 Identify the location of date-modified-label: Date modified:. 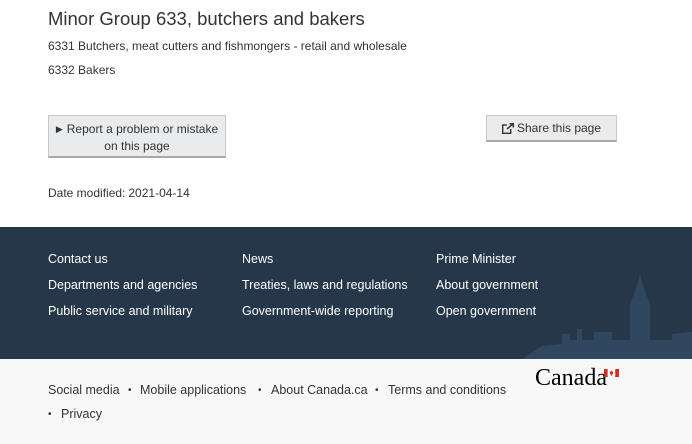
(87, 193).